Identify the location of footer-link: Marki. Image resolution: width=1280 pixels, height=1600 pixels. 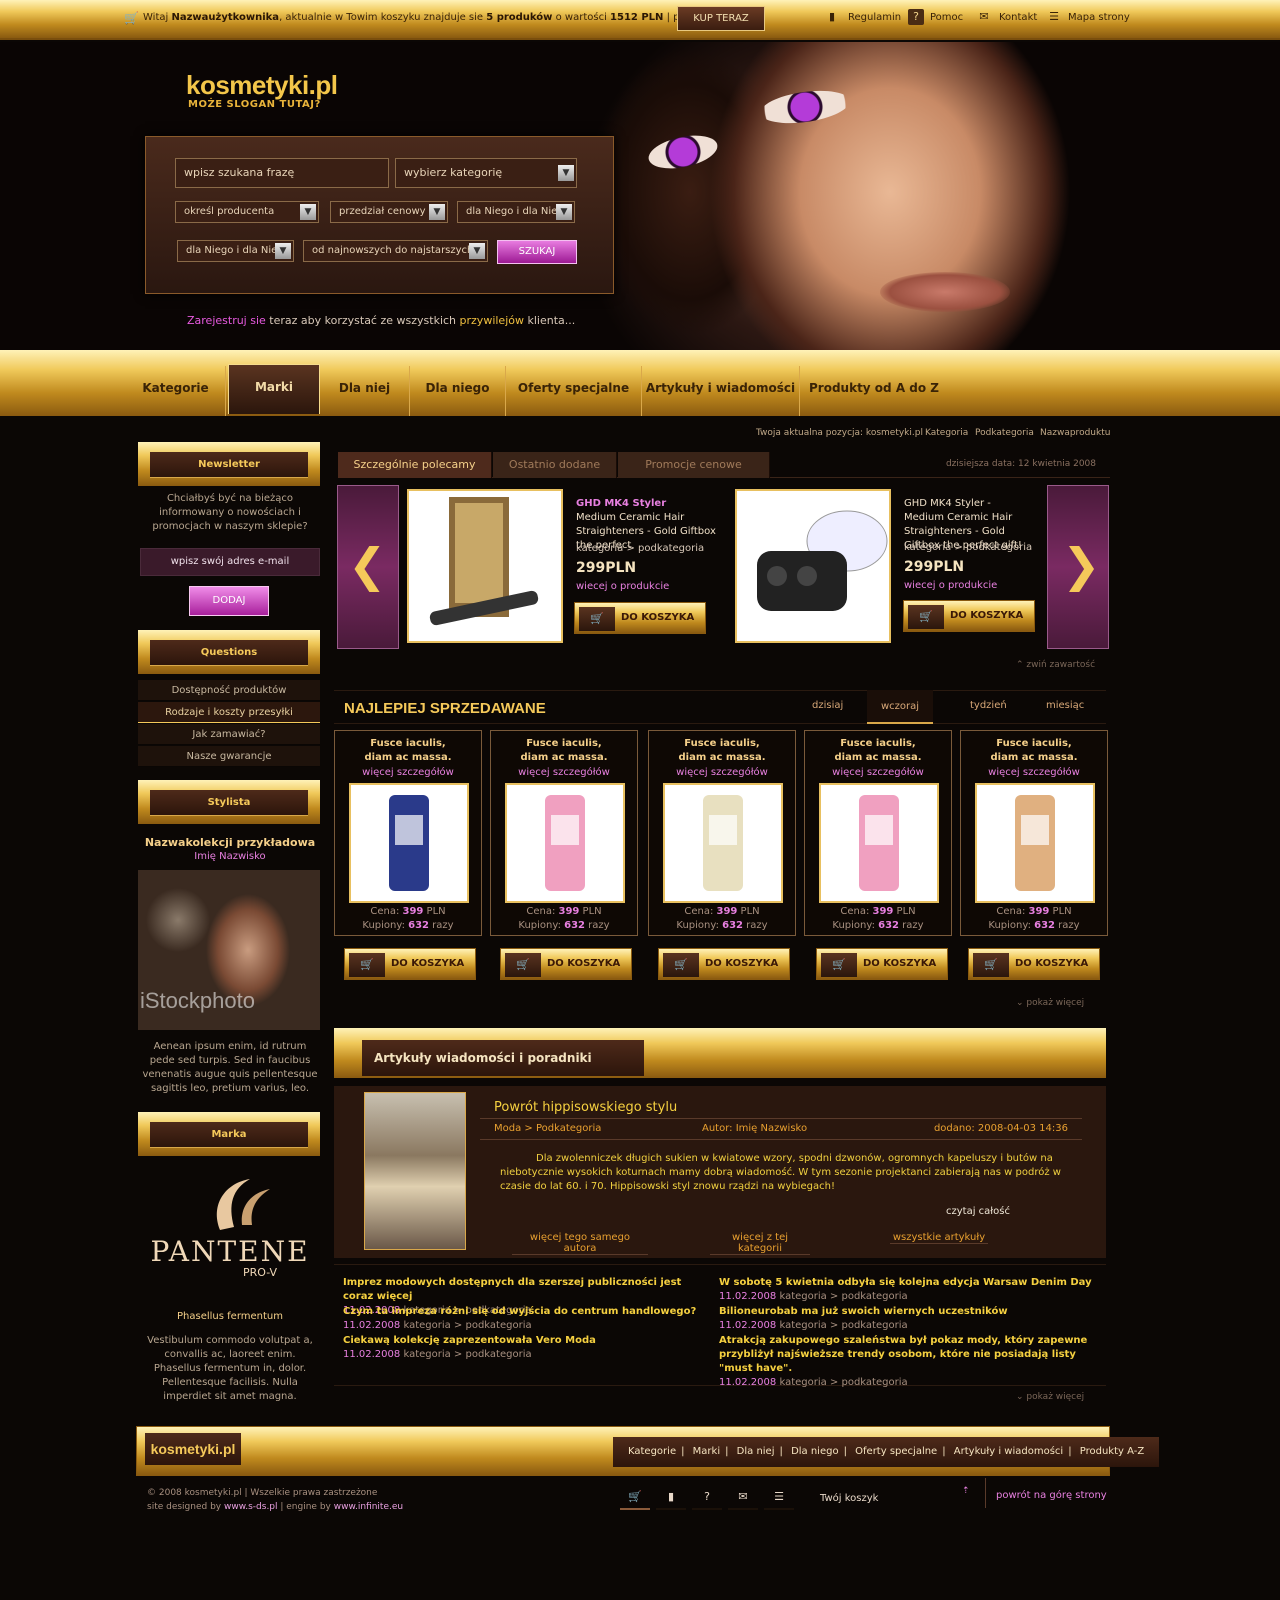
(706, 1451).